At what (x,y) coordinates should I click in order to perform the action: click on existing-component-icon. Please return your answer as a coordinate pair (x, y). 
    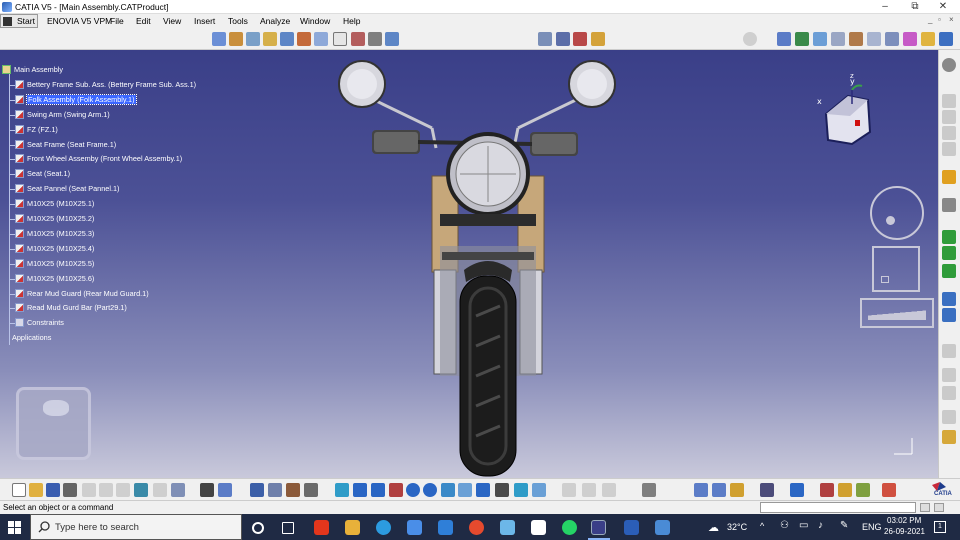
    Looking at the image, I should click on (287, 39).